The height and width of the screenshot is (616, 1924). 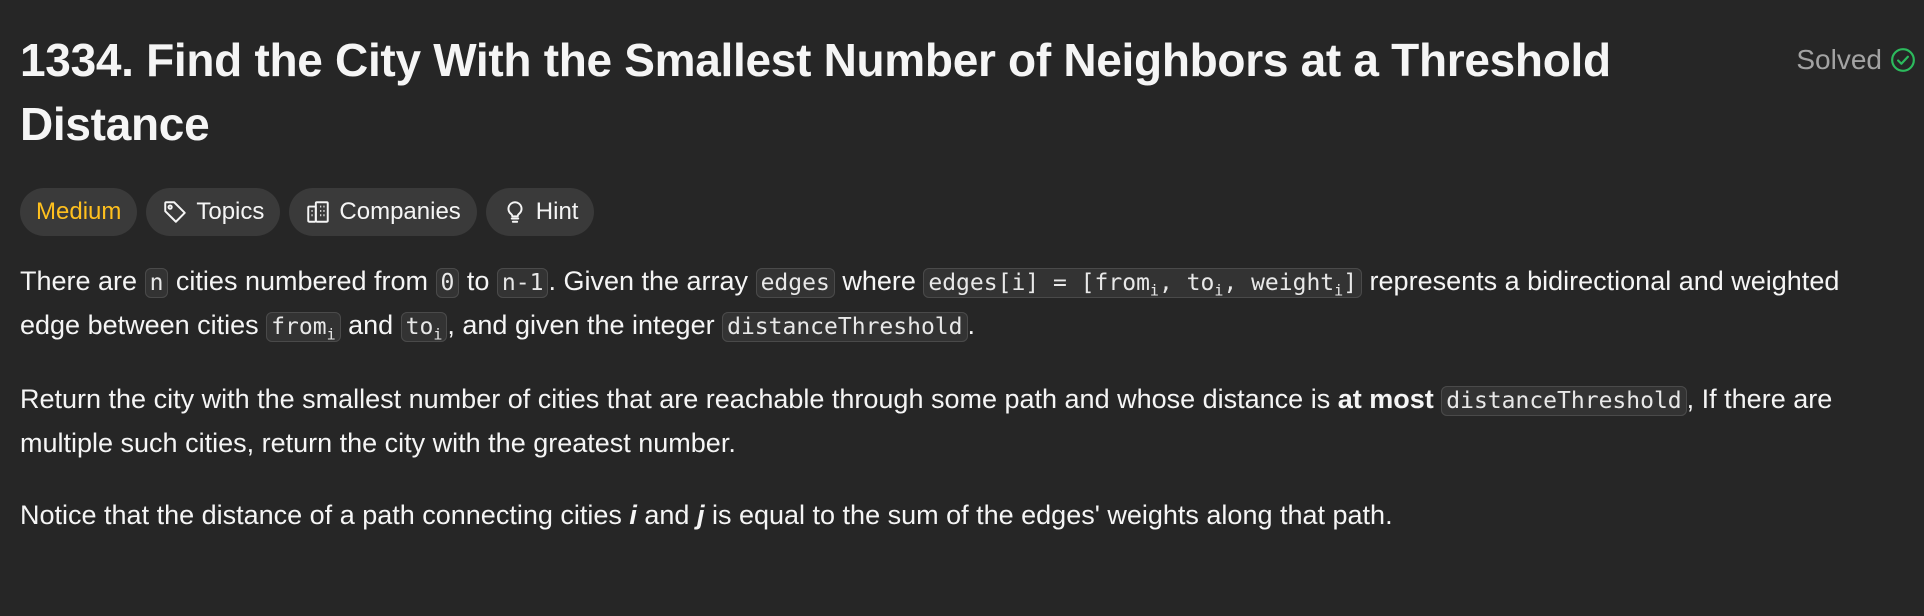 I want to click on difficulty-badge: Medium, so click(x=79, y=212).